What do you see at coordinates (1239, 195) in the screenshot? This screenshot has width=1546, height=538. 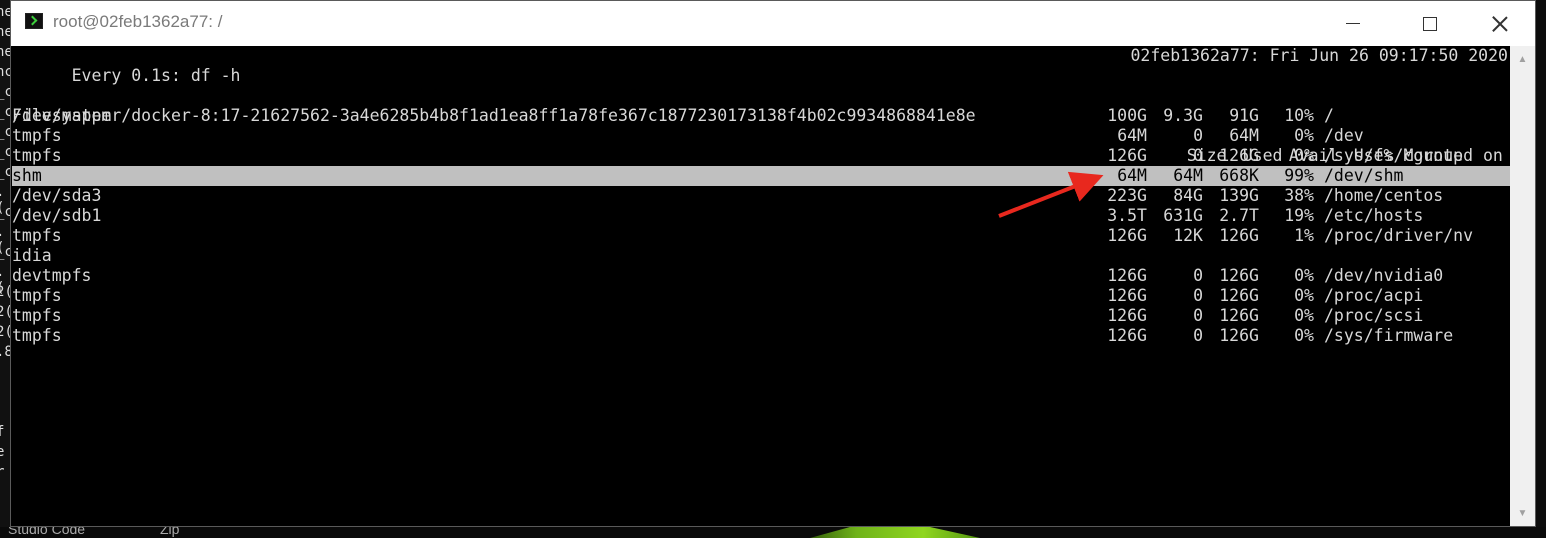 I see `cell-avail: 139G` at bounding box center [1239, 195].